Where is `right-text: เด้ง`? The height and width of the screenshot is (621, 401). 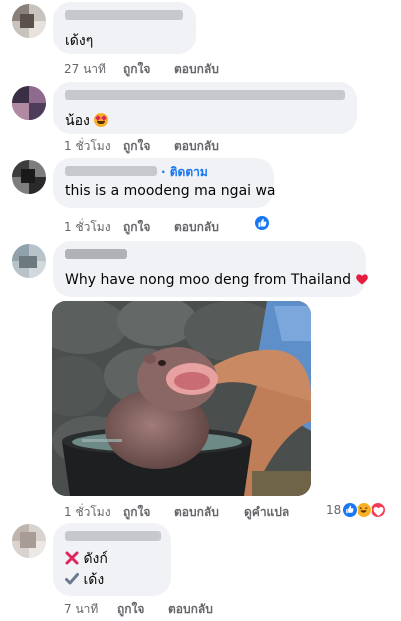 right-text: เด้ง is located at coordinates (94, 580).